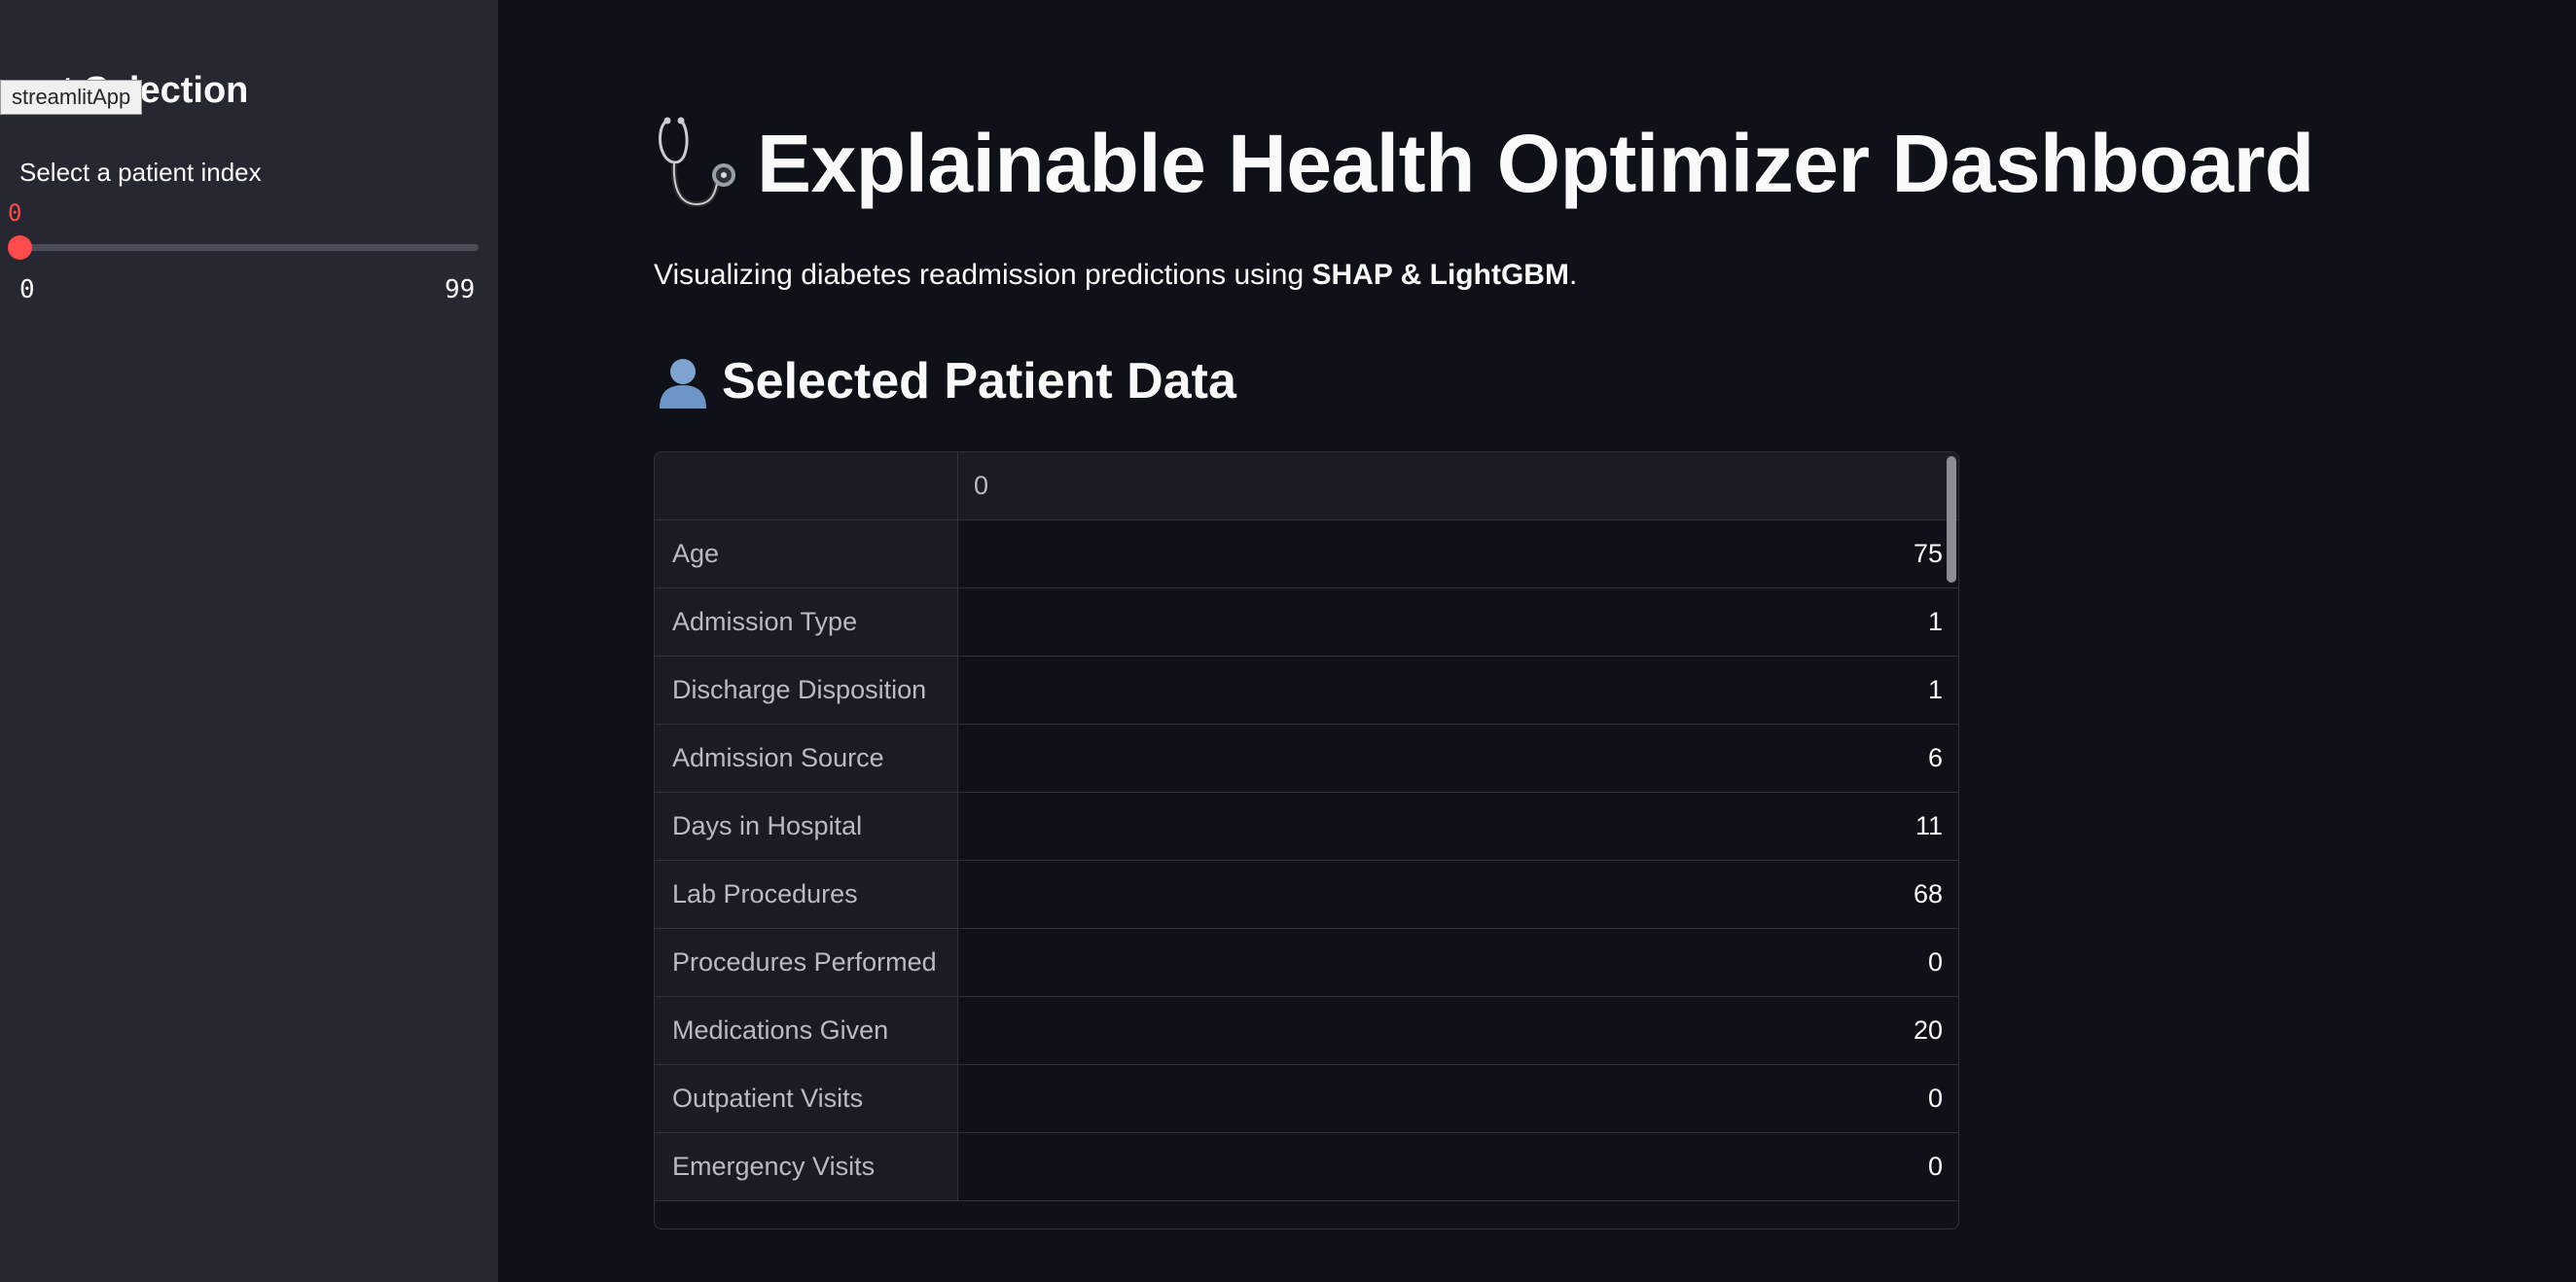  I want to click on row-label: Days in Hospital, so click(806, 826).